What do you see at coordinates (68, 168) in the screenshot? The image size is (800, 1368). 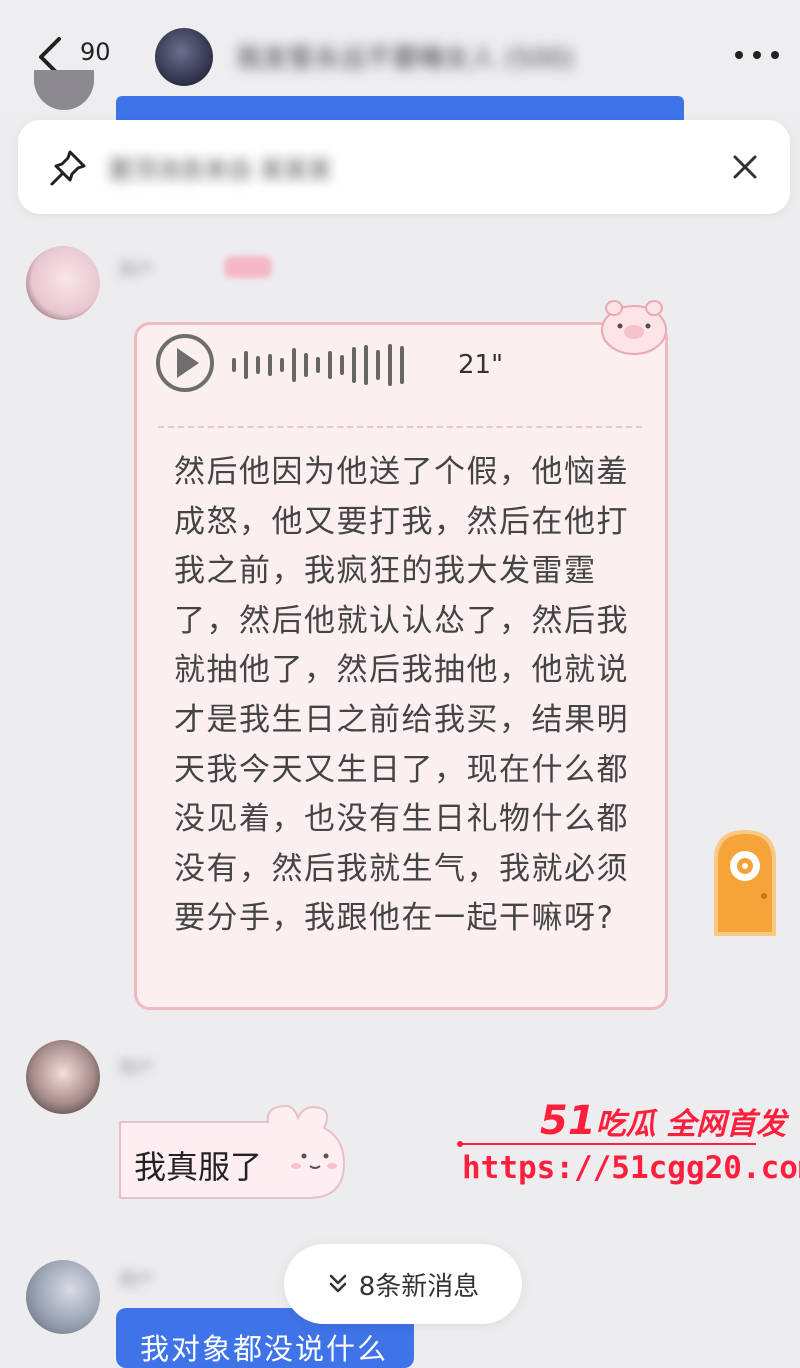 I see `pin-icon` at bounding box center [68, 168].